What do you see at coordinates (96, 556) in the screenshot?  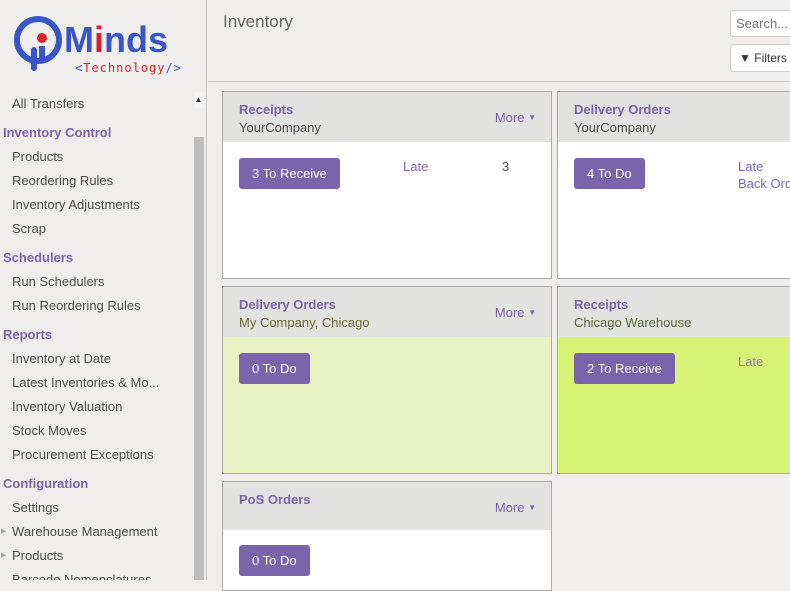 I see `sidebar-item-products: ▶ Products` at bounding box center [96, 556].